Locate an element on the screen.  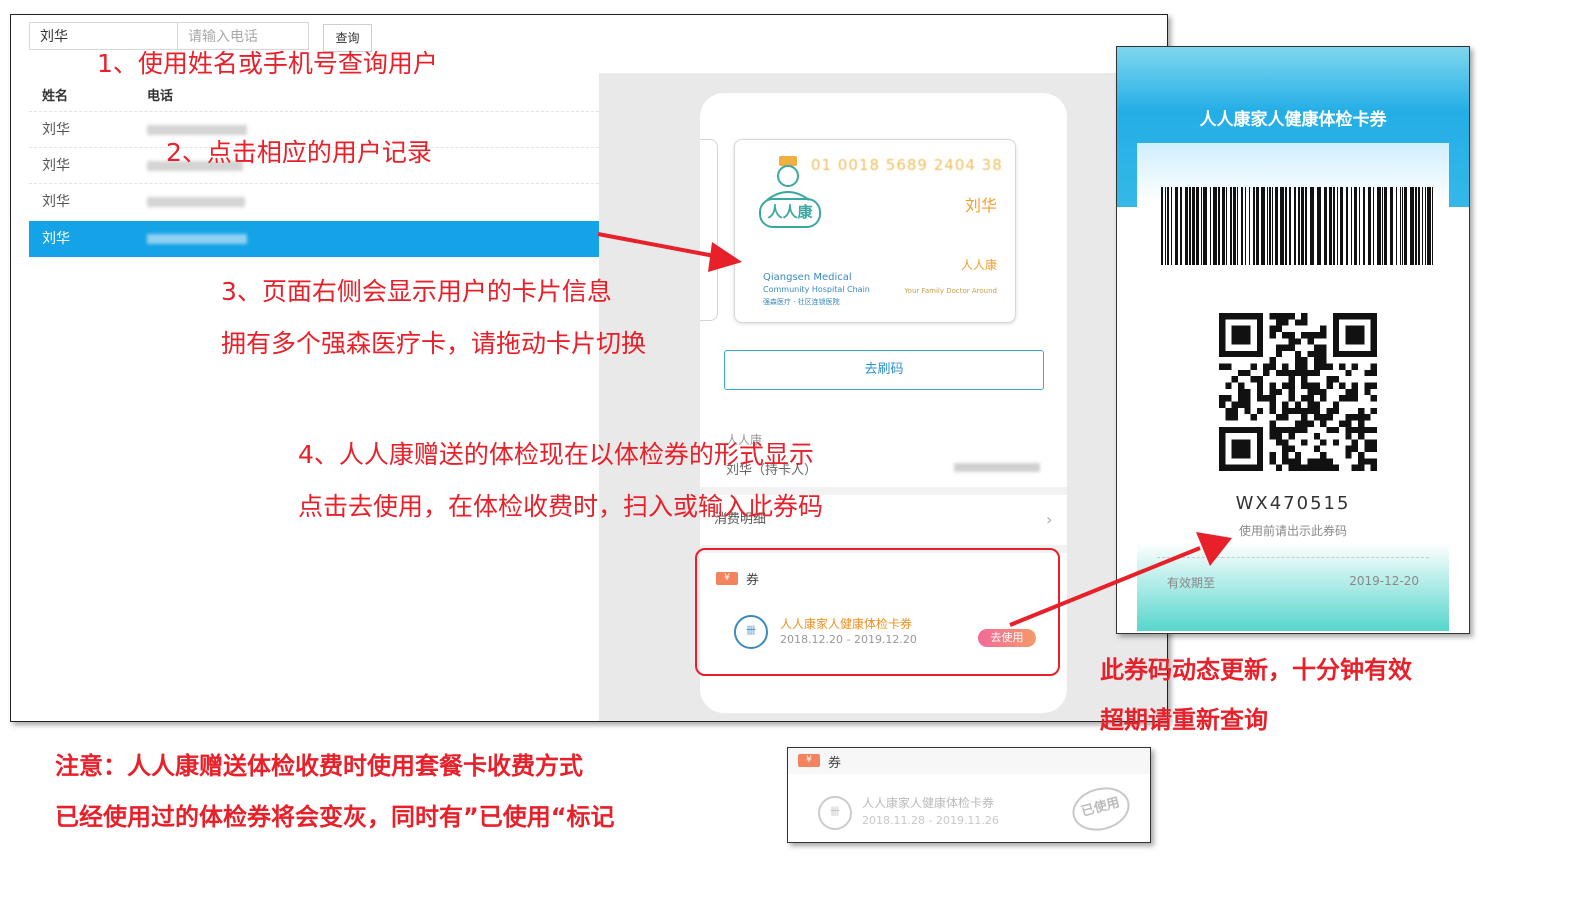
used-coupon-section-label: 券 is located at coordinates (835, 763).